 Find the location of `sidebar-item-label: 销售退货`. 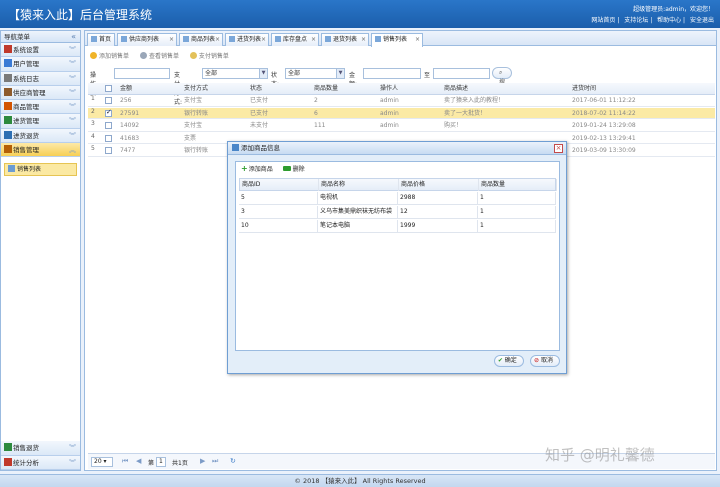

sidebar-item-label: 销售退货 is located at coordinates (26, 448).